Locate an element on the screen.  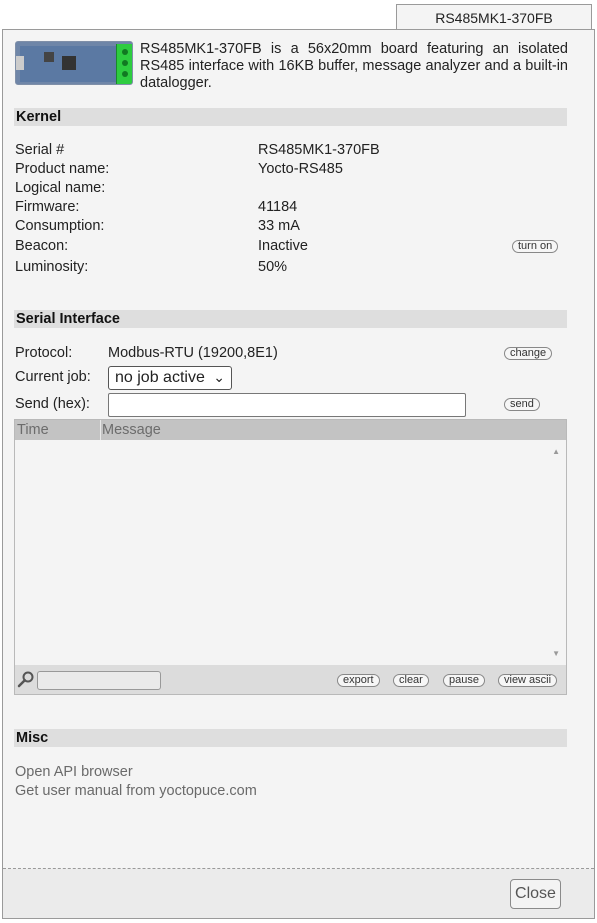
serial-label: Serial # is located at coordinates (40, 150).